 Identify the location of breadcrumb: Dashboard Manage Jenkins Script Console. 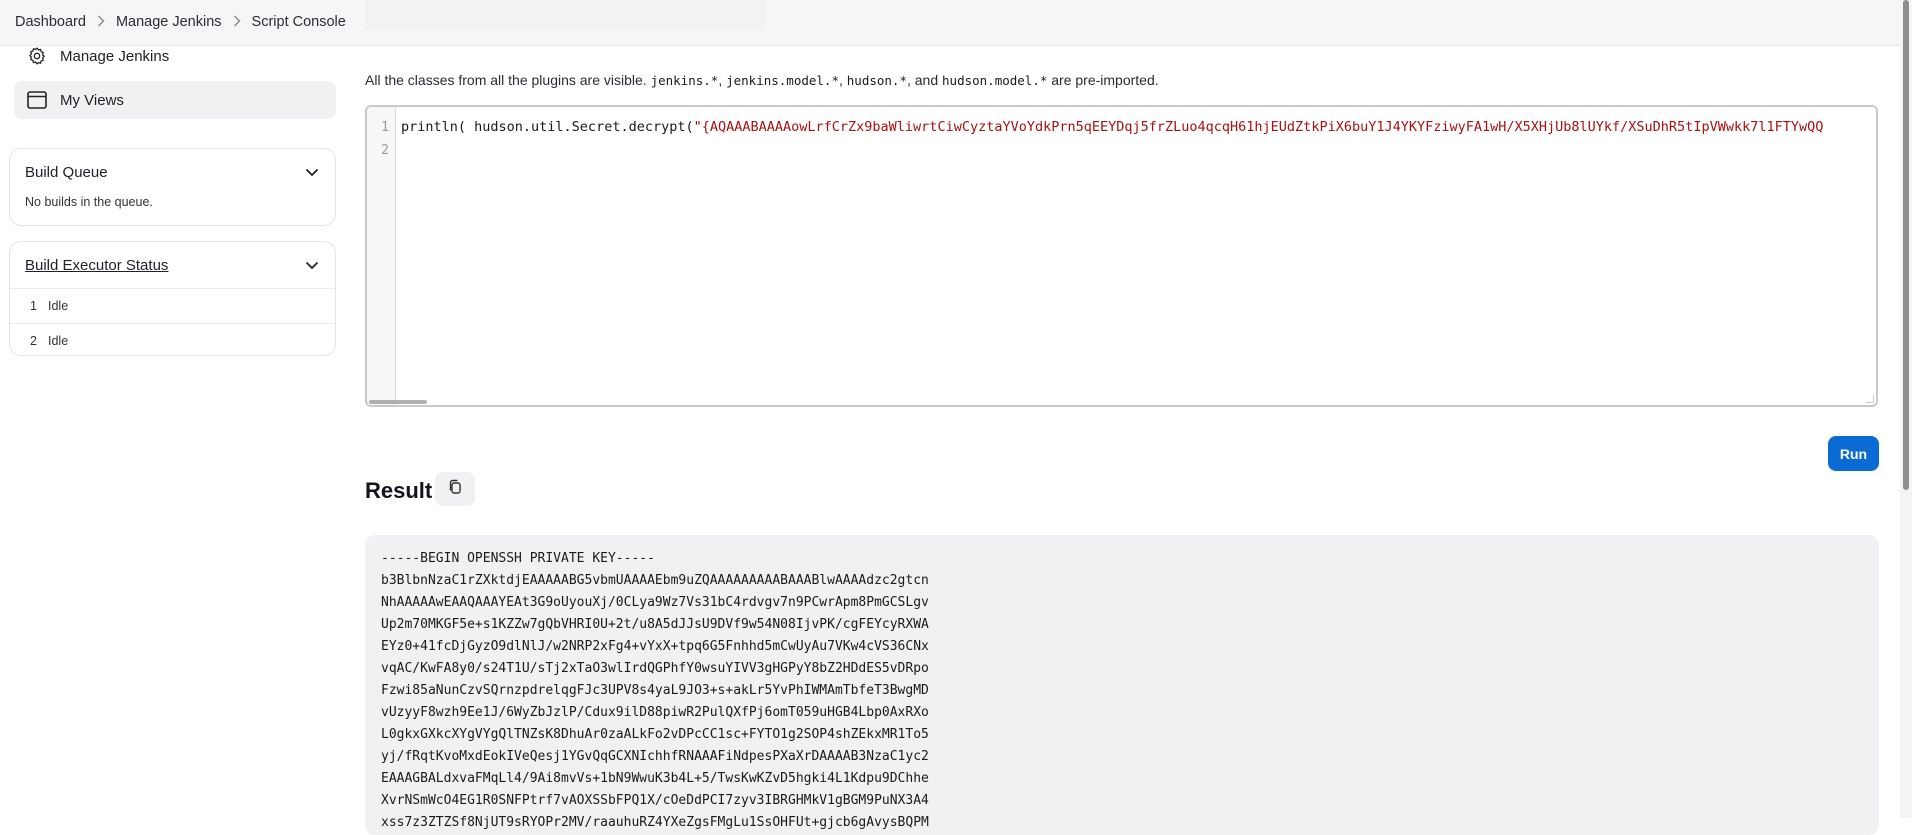
(180, 22).